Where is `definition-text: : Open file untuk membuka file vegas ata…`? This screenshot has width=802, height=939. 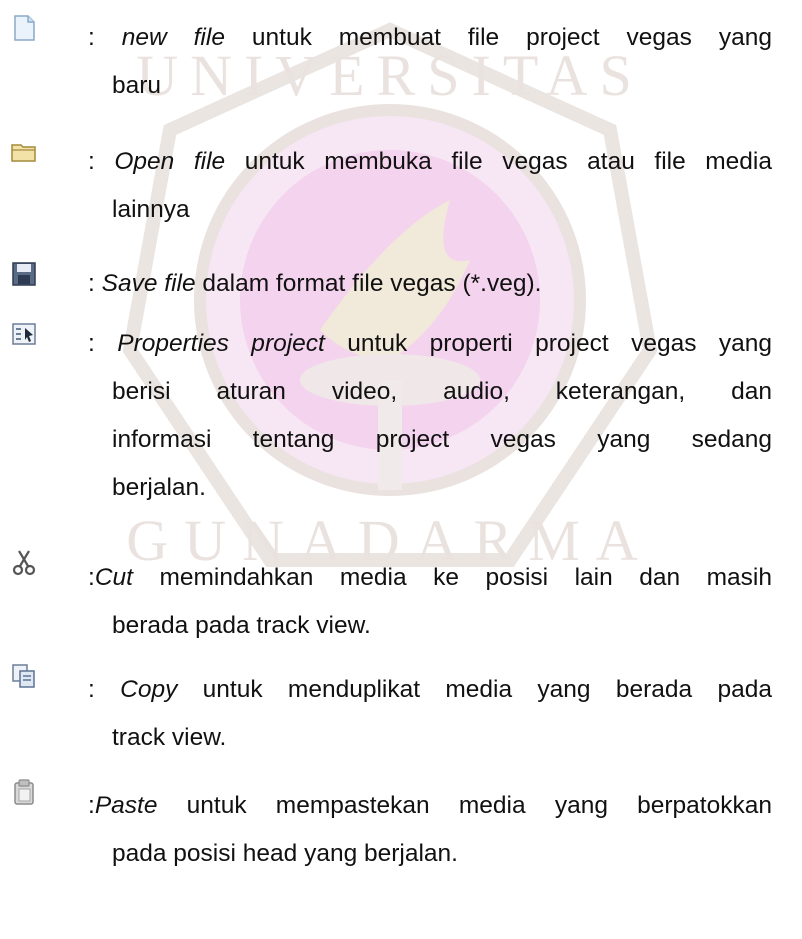 definition-text: : Open file untuk membuka file vegas ata… is located at coordinates (430, 185).